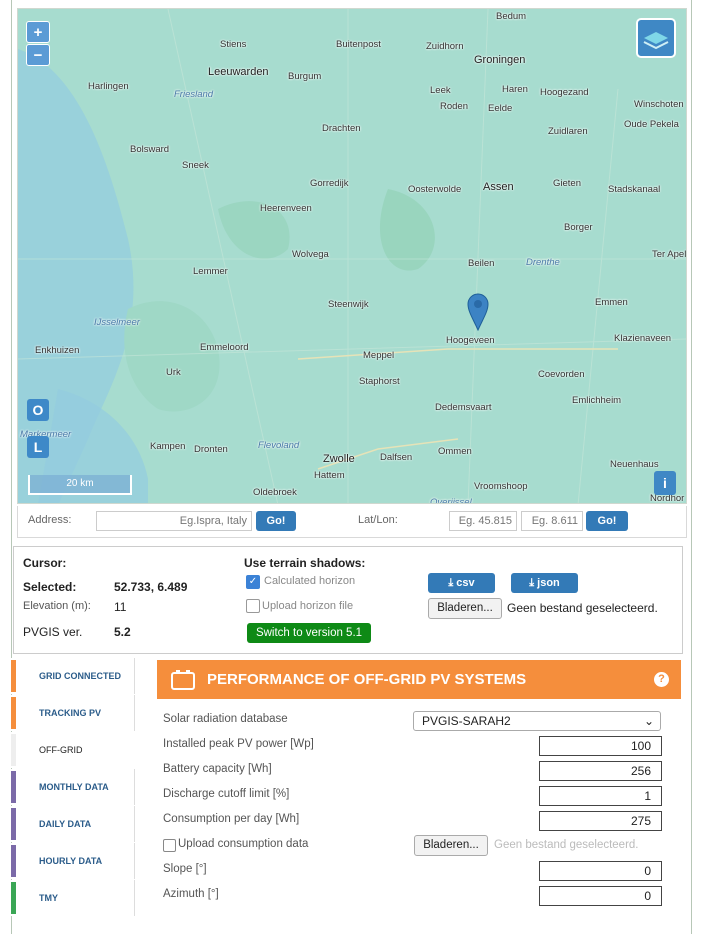 The height and width of the screenshot is (934, 702). Describe the element at coordinates (305, 563) in the screenshot. I see `terrain-title: Use terrain shadows:` at that location.